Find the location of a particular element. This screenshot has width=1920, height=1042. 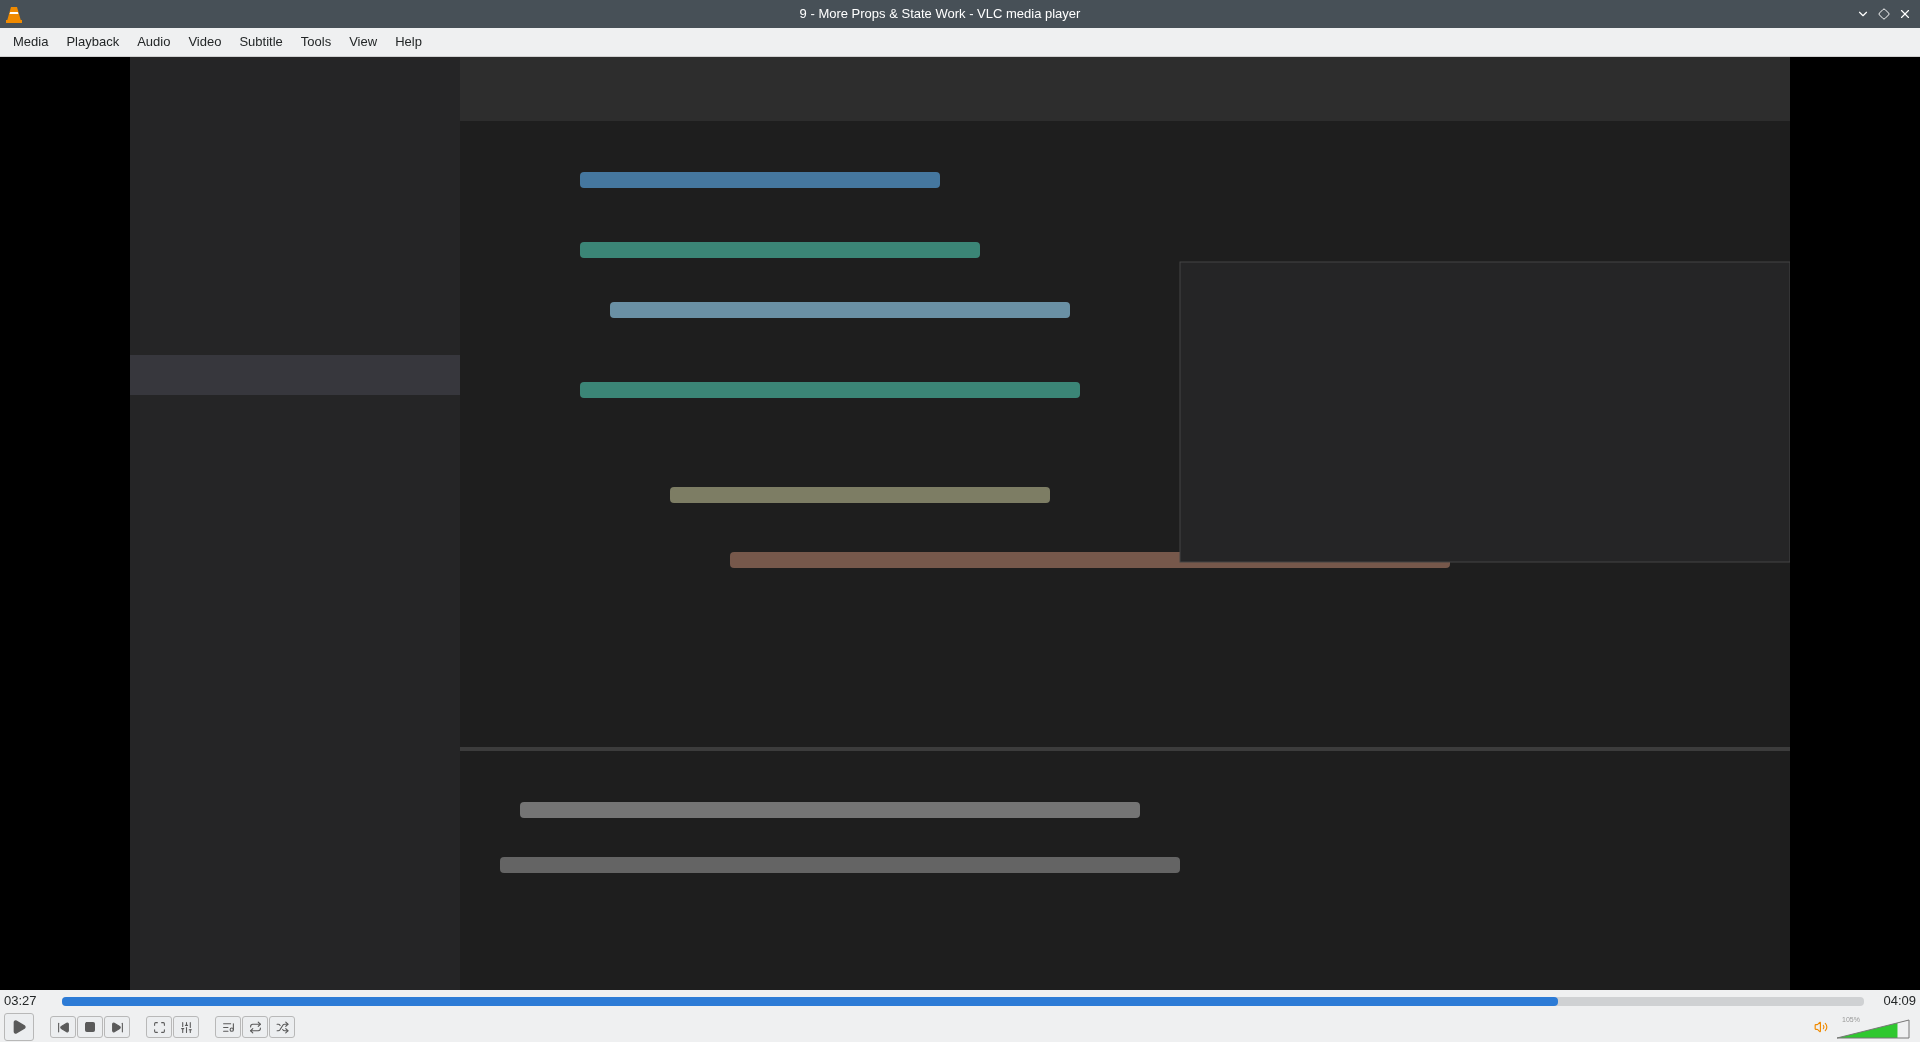

menu-item: Help is located at coordinates (408, 42).